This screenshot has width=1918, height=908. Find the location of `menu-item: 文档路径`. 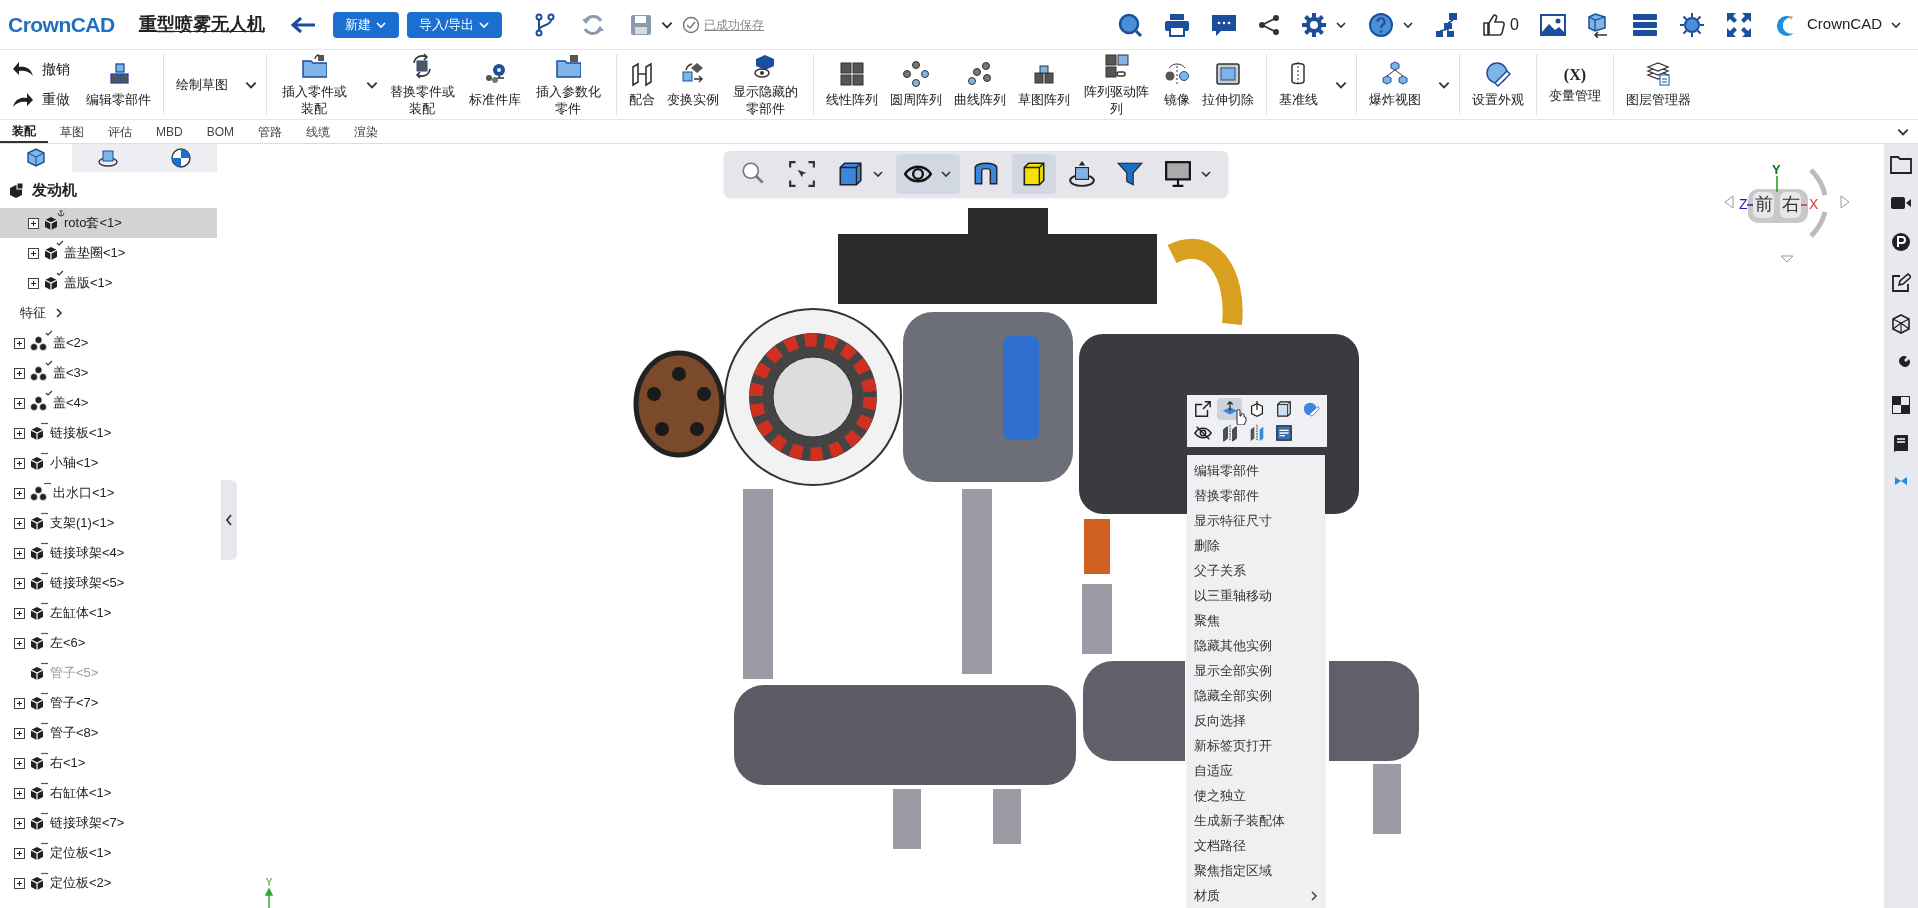

menu-item: 文档路径 is located at coordinates (1256, 845).